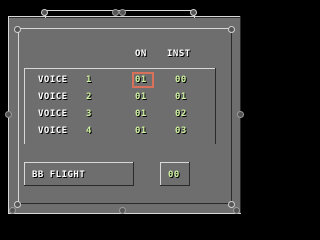  Describe the element at coordinates (89, 97) in the screenshot. I see `voice-number-2: 2` at that location.